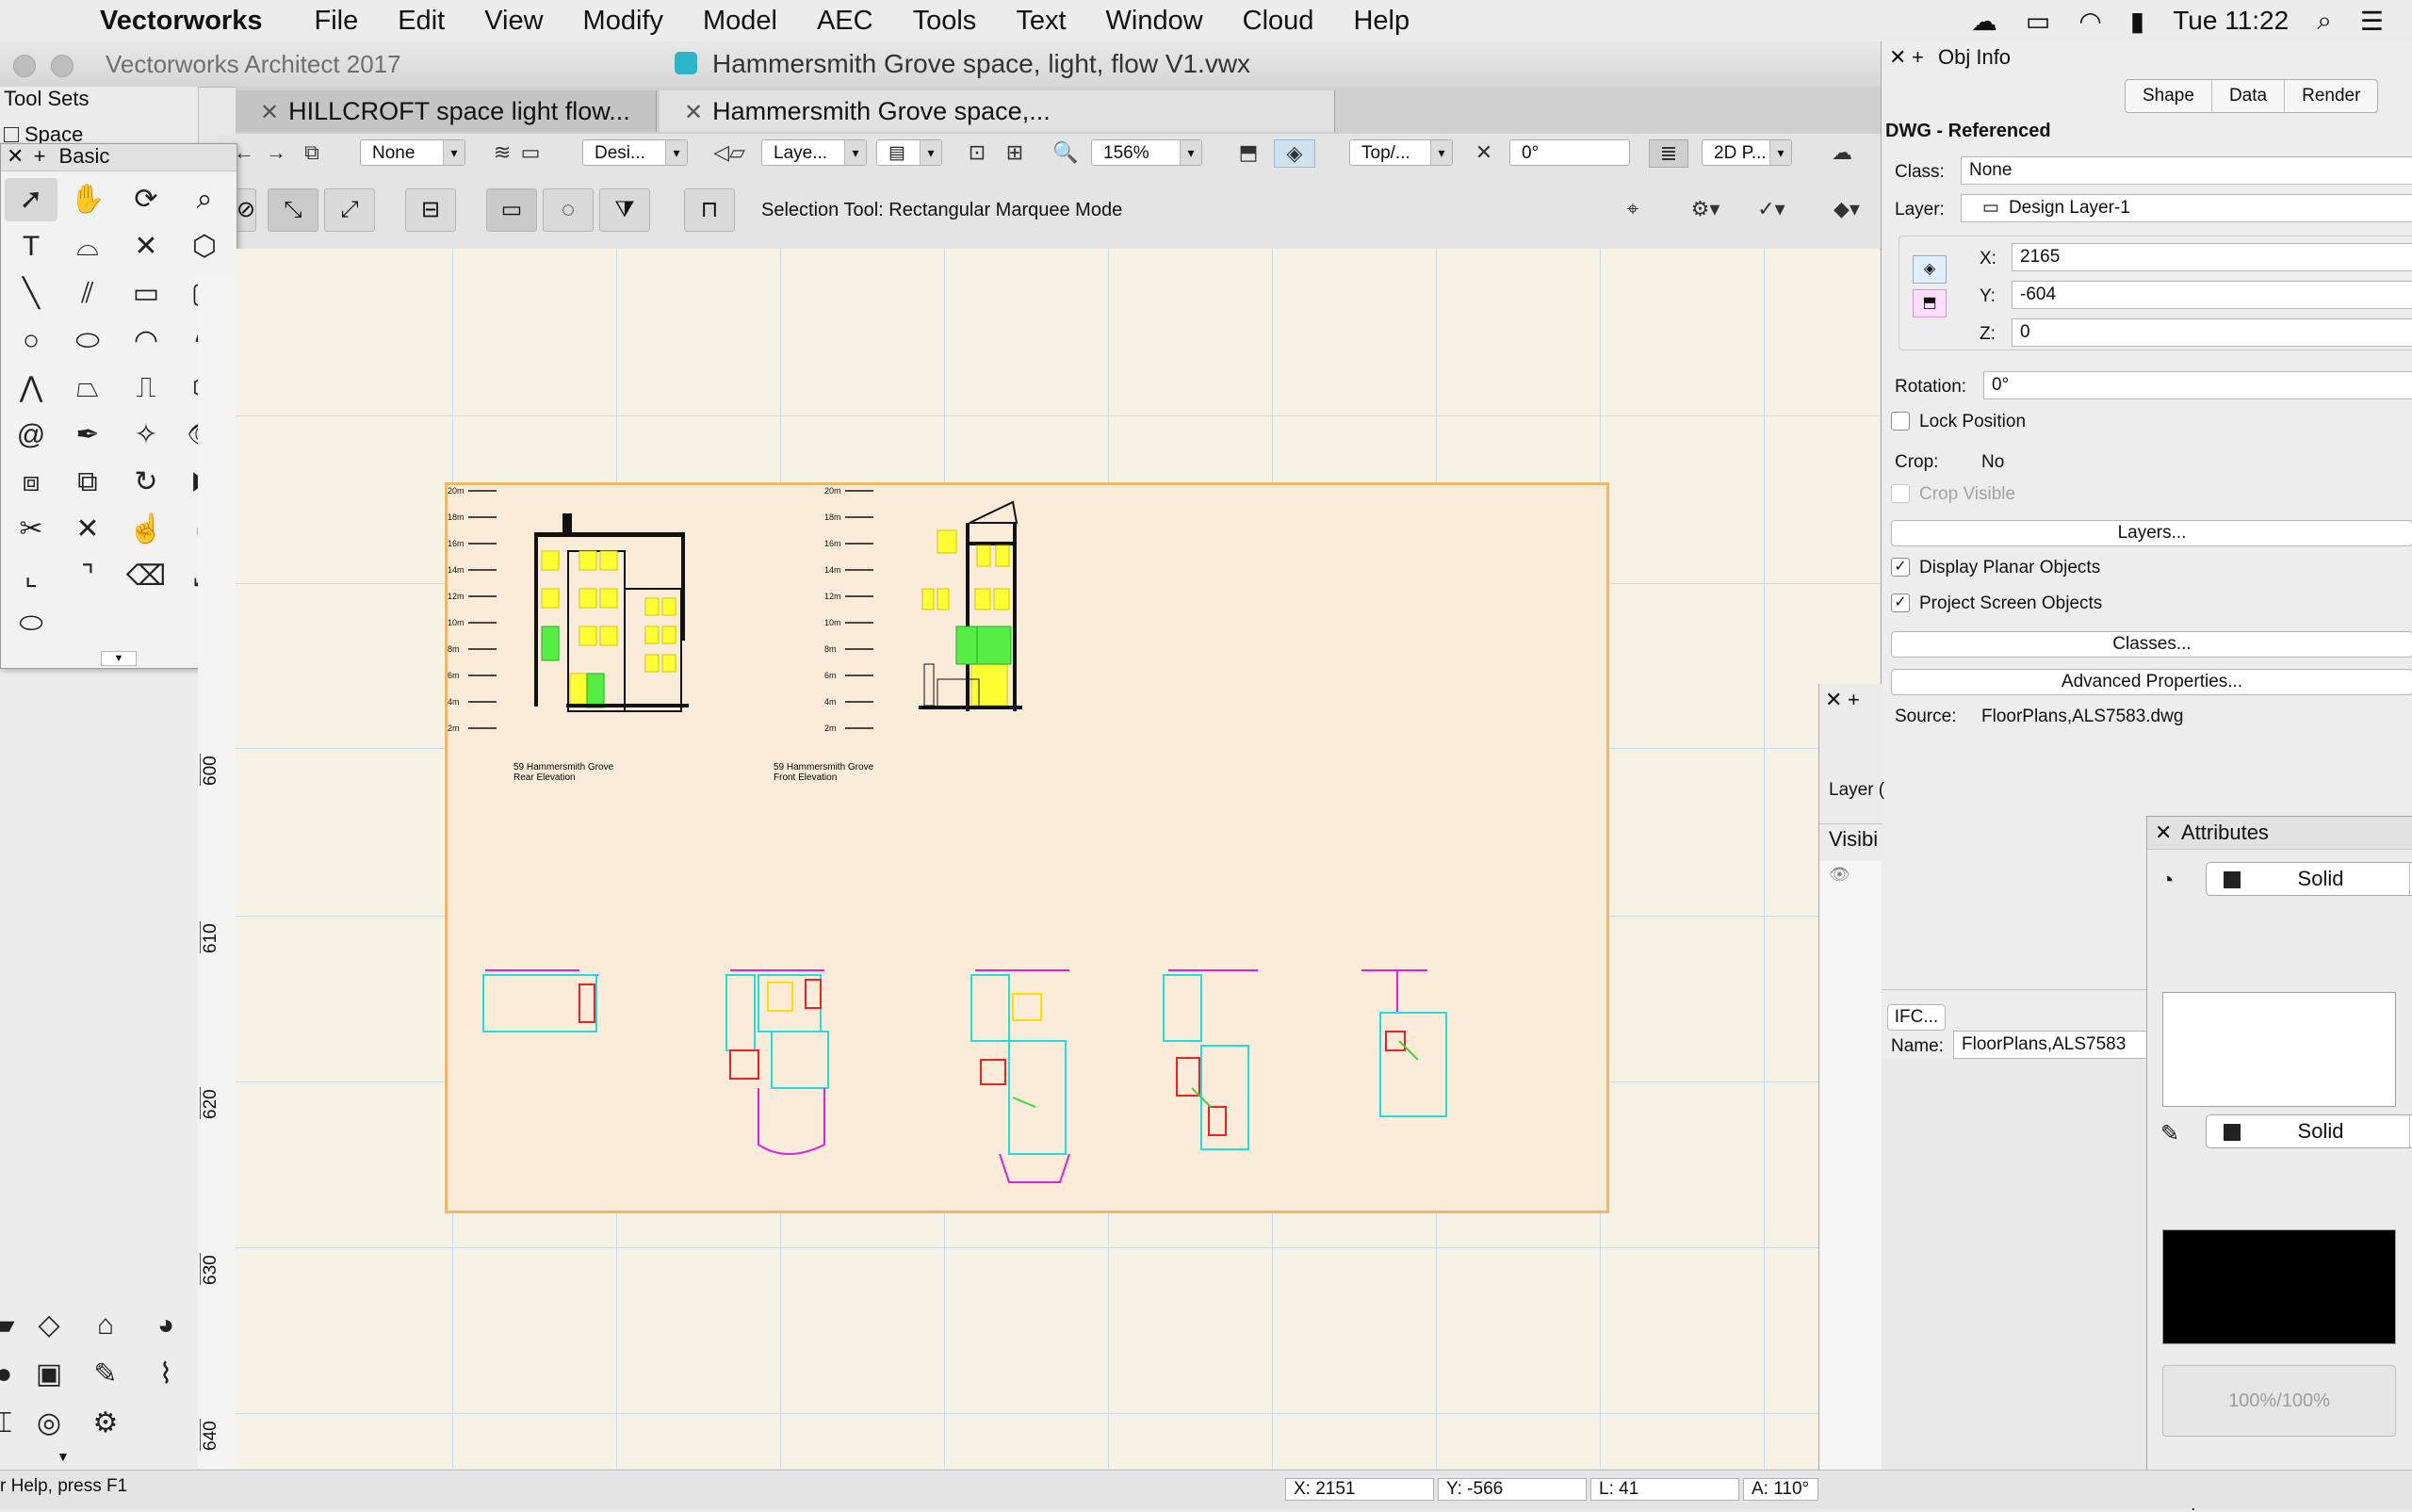  I want to click on rectangular-marquee-mode-button: ⤡, so click(293, 210).